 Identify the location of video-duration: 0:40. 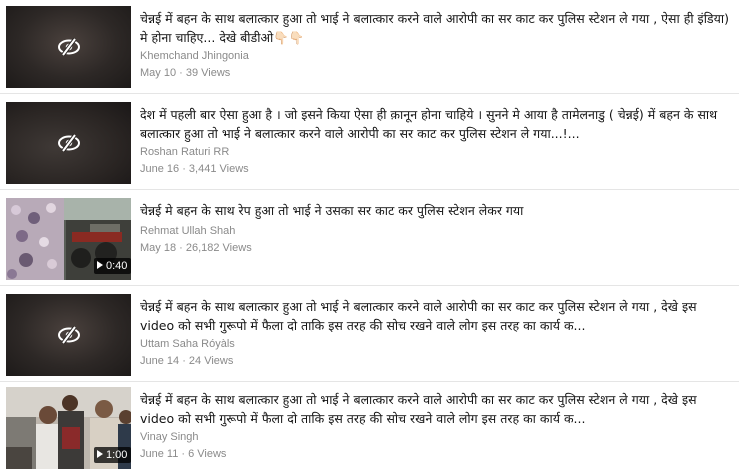
(112, 266).